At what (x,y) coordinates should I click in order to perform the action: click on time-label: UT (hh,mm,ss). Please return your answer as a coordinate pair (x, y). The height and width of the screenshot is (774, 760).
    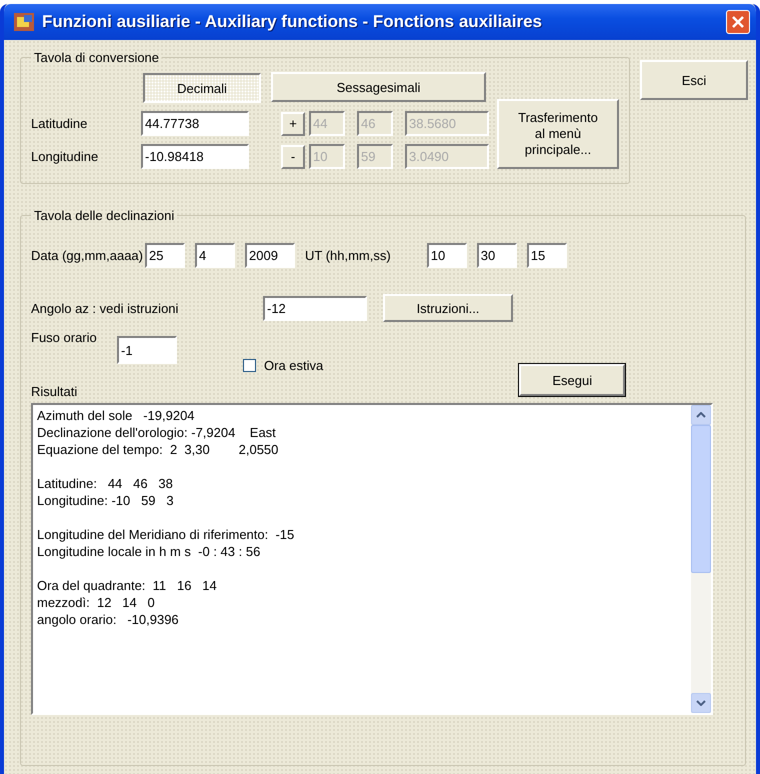
    Looking at the image, I should click on (348, 255).